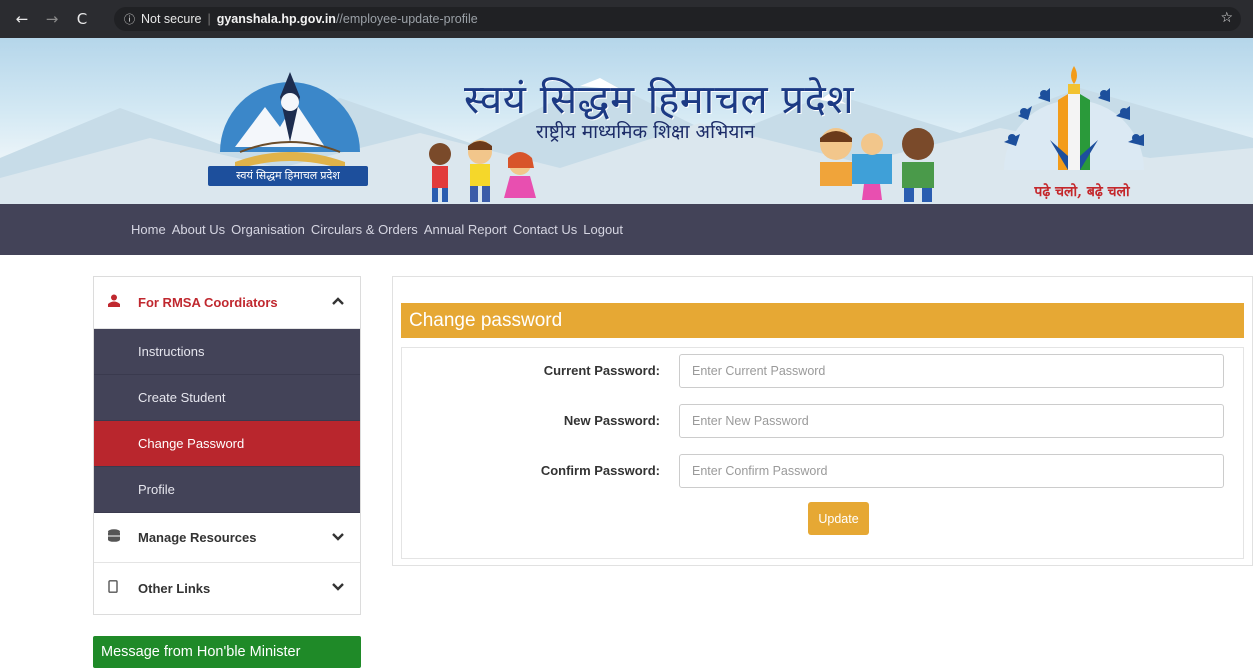 This screenshot has width=1253, height=668. Describe the element at coordinates (197, 537) in the screenshot. I see `sidebar-section-label: Manage Resources` at that location.